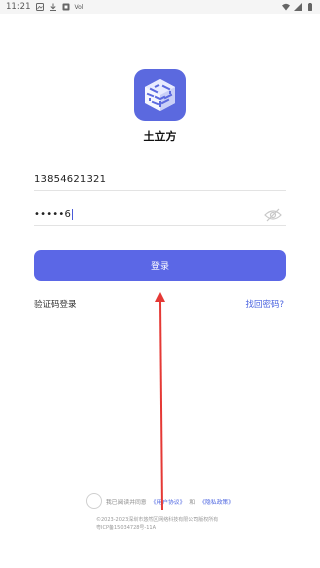 This screenshot has height=568, width=320. Describe the element at coordinates (160, 136) in the screenshot. I see `app-name: 土立方` at that location.